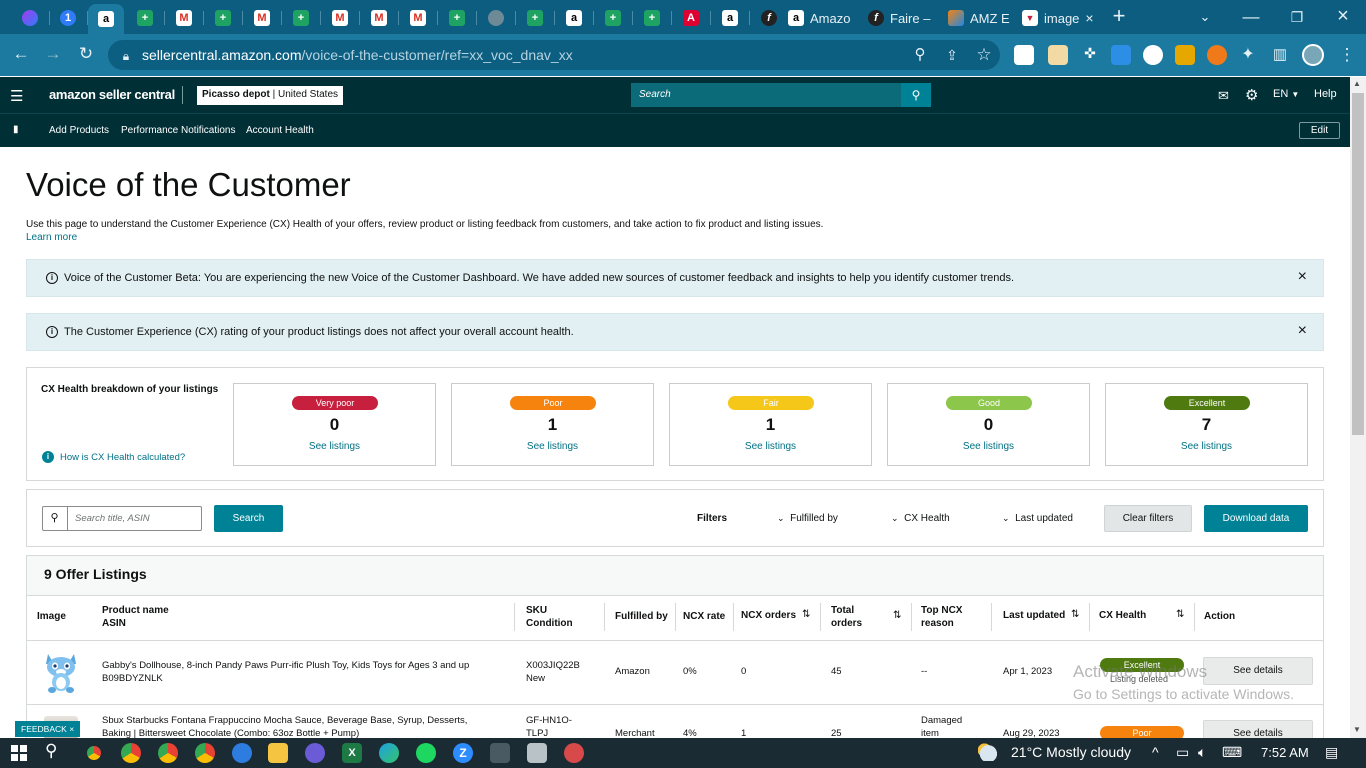  What do you see at coordinates (48, 729) in the screenshot?
I see `feedback-button: FEEDBACK ×` at bounding box center [48, 729].